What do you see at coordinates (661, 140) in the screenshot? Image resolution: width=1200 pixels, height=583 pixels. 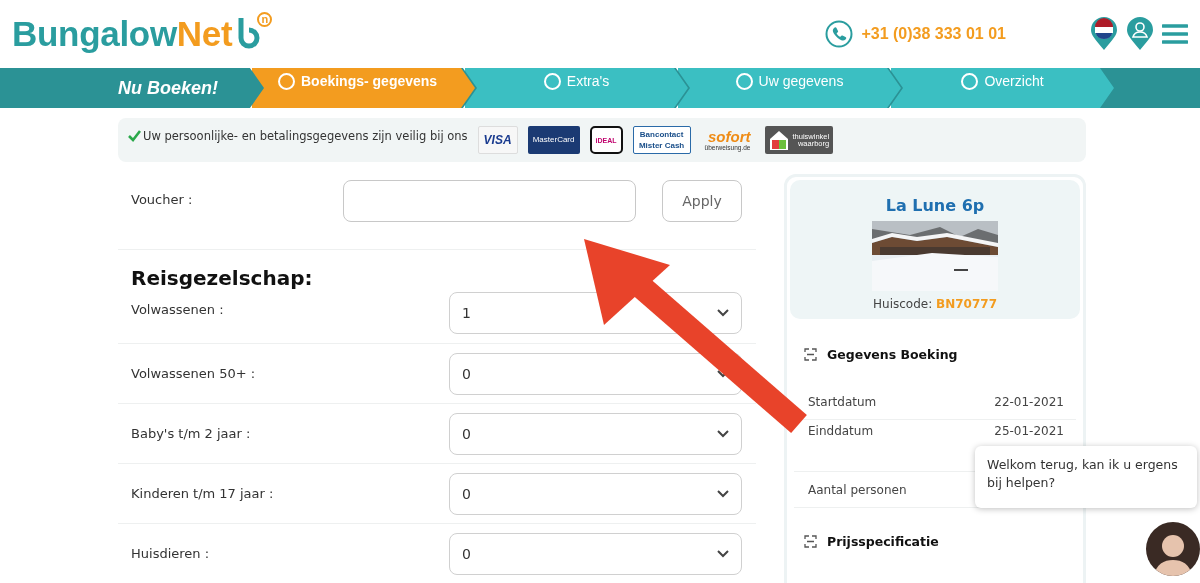 I see `bancontact-logo: Bancontact Mister Cash` at bounding box center [661, 140].